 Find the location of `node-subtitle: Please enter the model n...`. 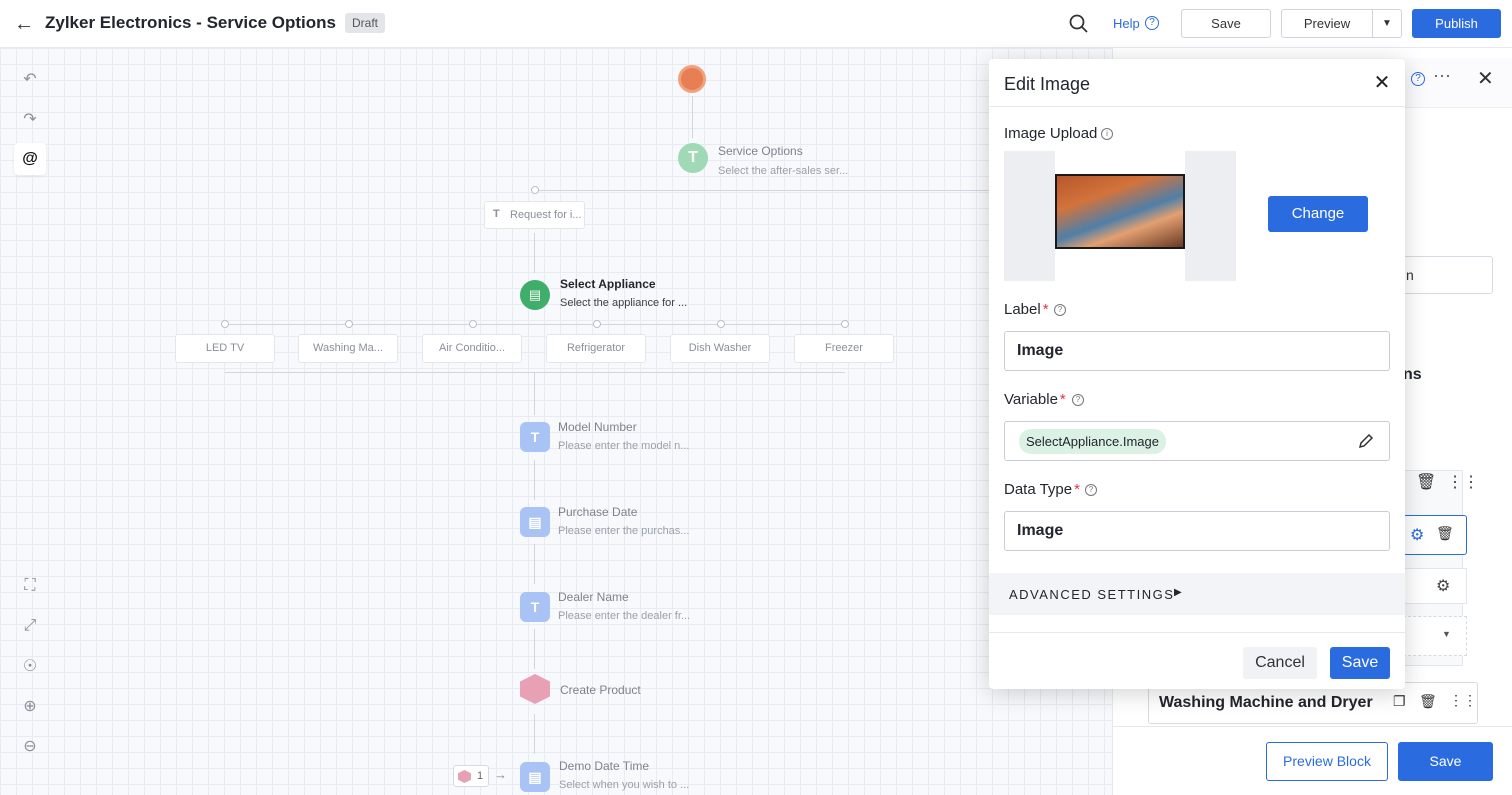

node-subtitle: Please enter the model n... is located at coordinates (624, 446).